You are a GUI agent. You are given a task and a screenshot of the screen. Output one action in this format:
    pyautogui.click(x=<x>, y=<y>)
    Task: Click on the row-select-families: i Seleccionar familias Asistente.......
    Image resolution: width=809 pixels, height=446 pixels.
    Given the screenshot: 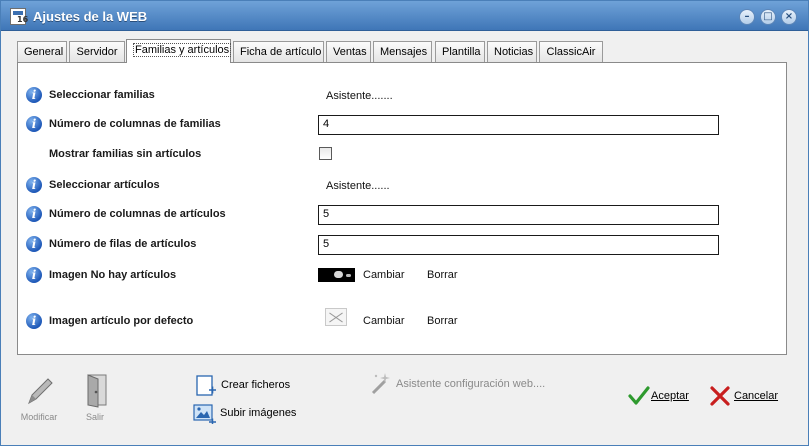 What is the action you would take?
    pyautogui.click(x=403, y=96)
    